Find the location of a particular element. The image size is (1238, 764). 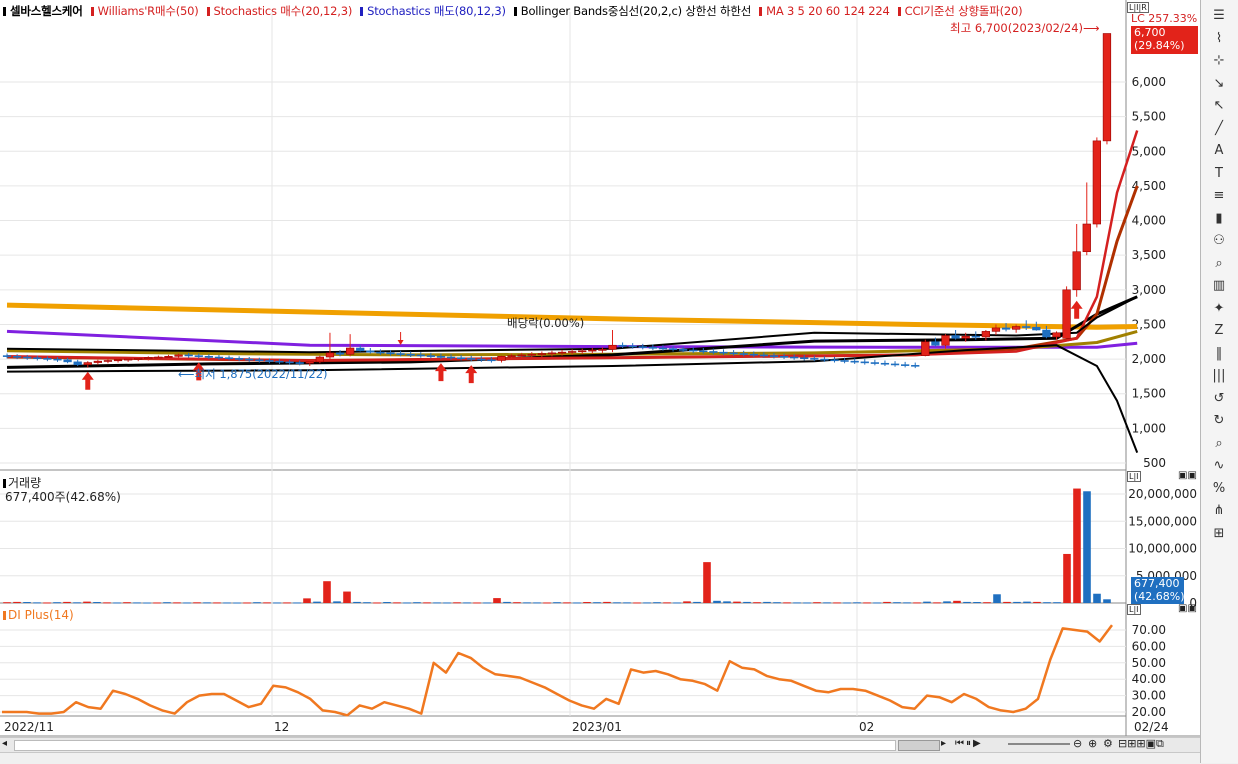

x-tick-label: 02/24 is located at coordinates (1151, 727).